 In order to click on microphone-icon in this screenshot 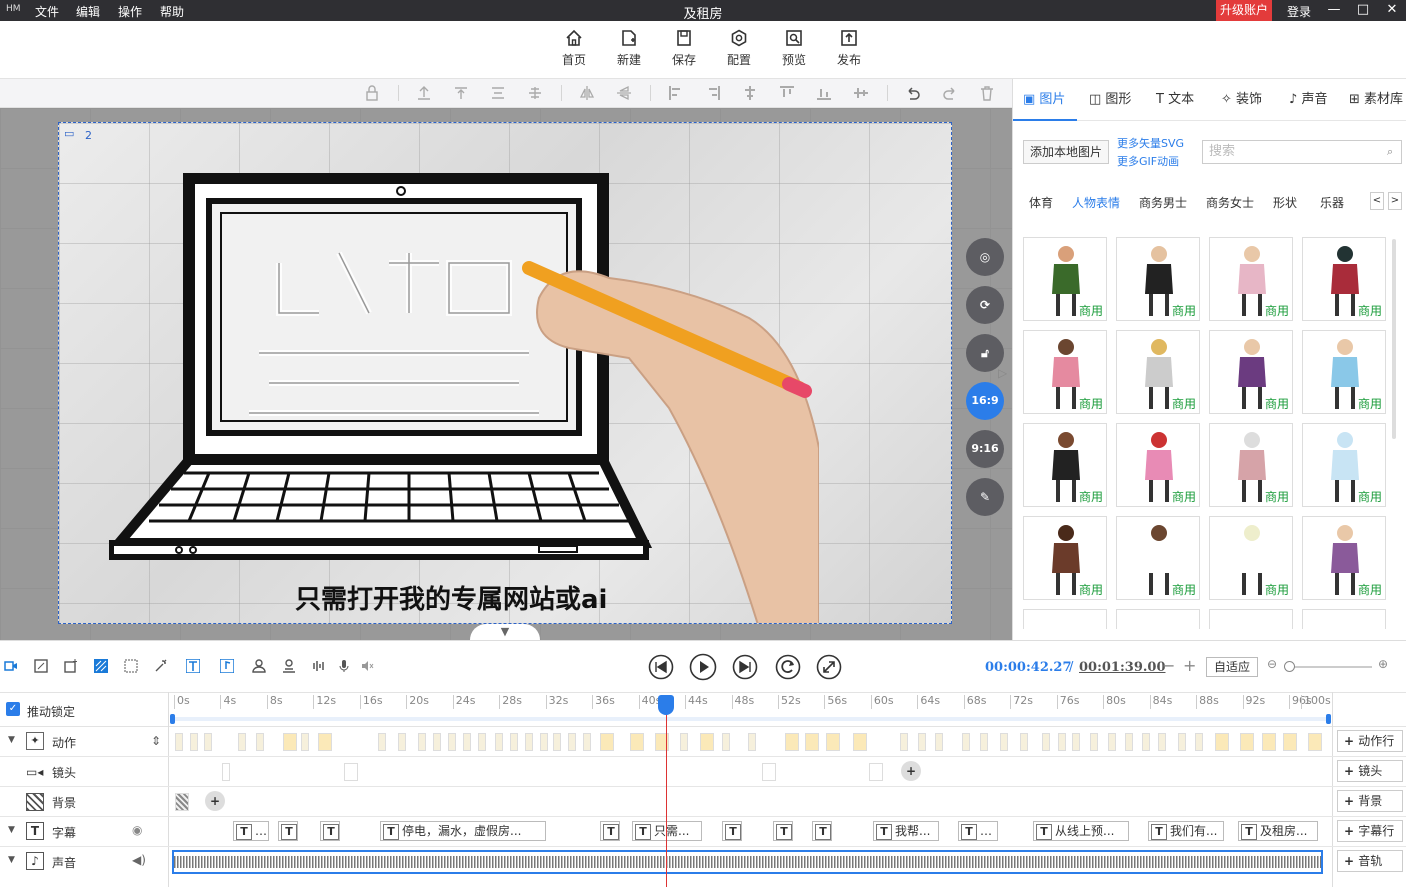, I will do `click(344, 666)`.